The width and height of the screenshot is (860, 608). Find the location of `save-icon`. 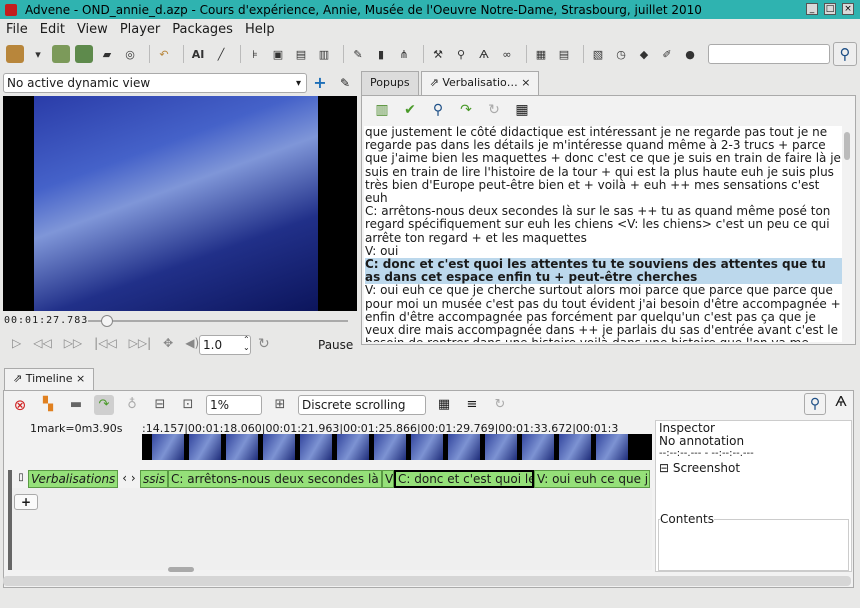

save-icon is located at coordinates (61, 54).